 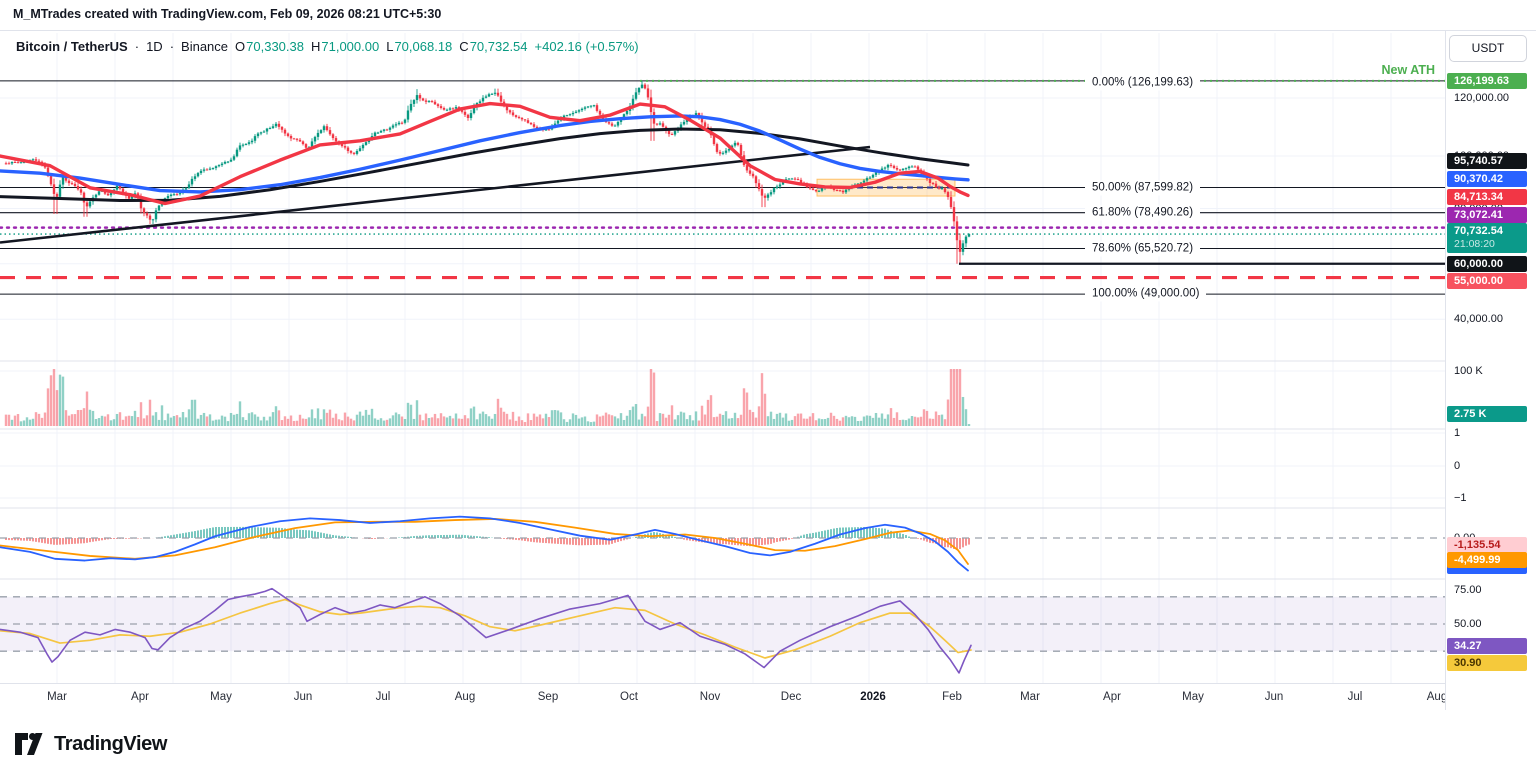 I want to click on price-change: +402.16 (+0.57%), so click(x=586, y=46).